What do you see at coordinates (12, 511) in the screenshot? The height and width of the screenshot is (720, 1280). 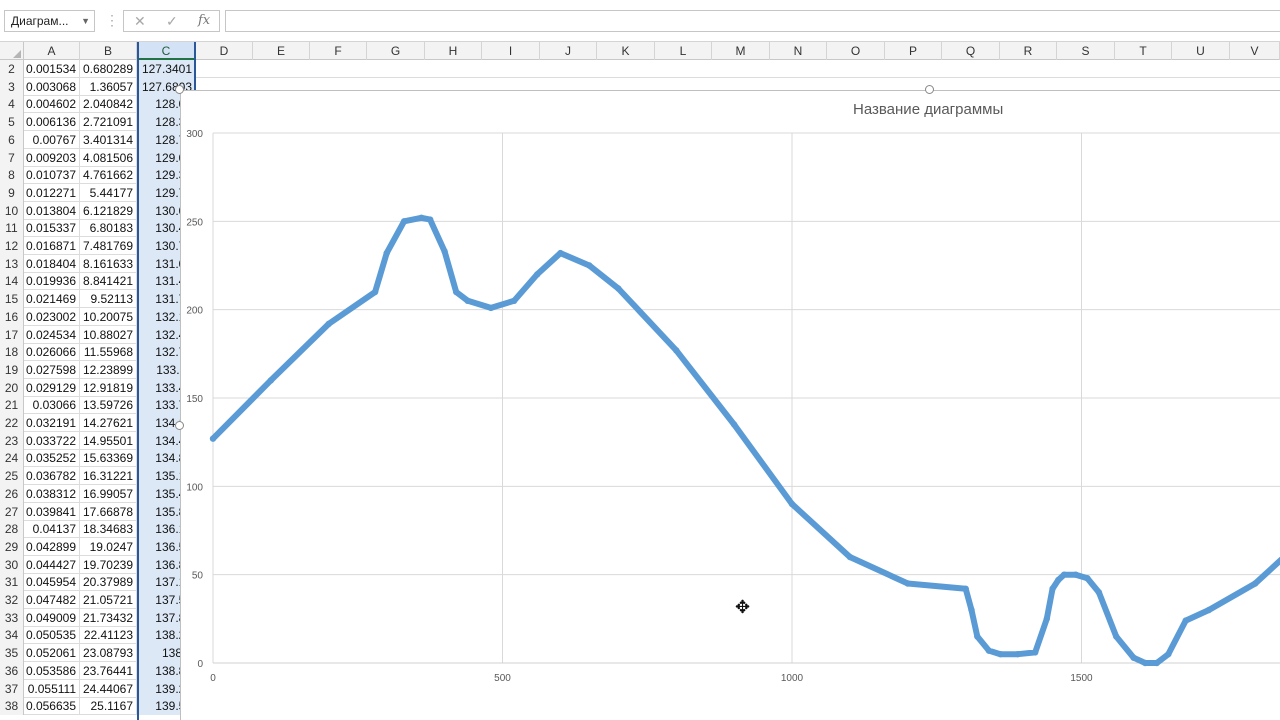 I see `row-header: 27` at bounding box center [12, 511].